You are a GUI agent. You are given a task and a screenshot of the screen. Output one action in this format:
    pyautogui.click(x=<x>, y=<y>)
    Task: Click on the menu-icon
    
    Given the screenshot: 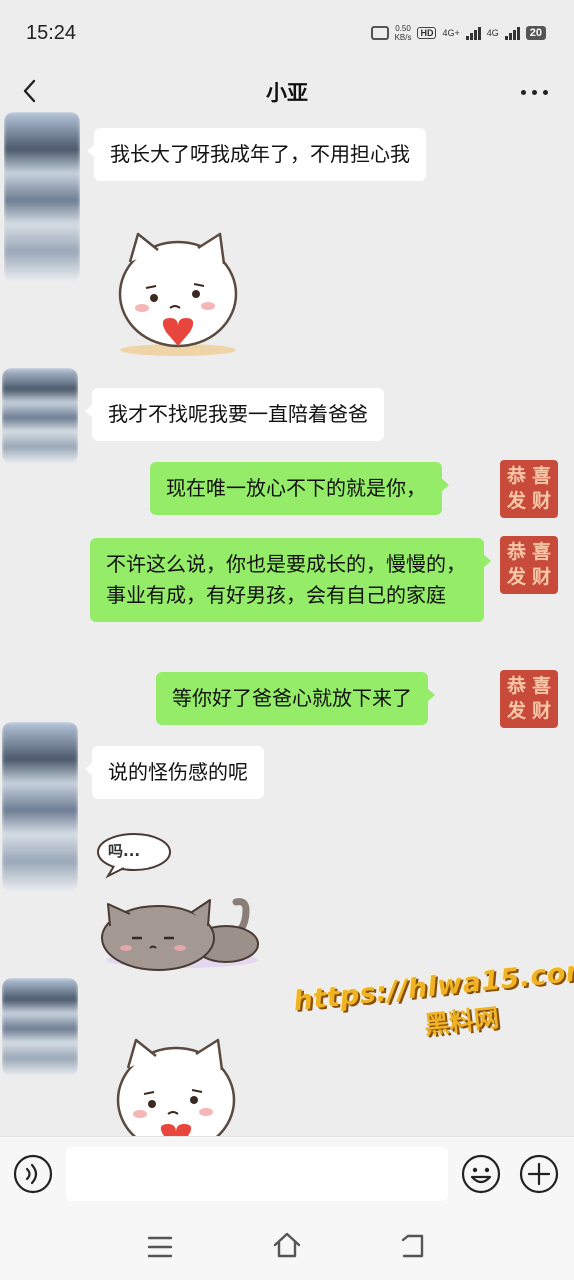 What is the action you would take?
    pyautogui.click(x=160, y=1247)
    